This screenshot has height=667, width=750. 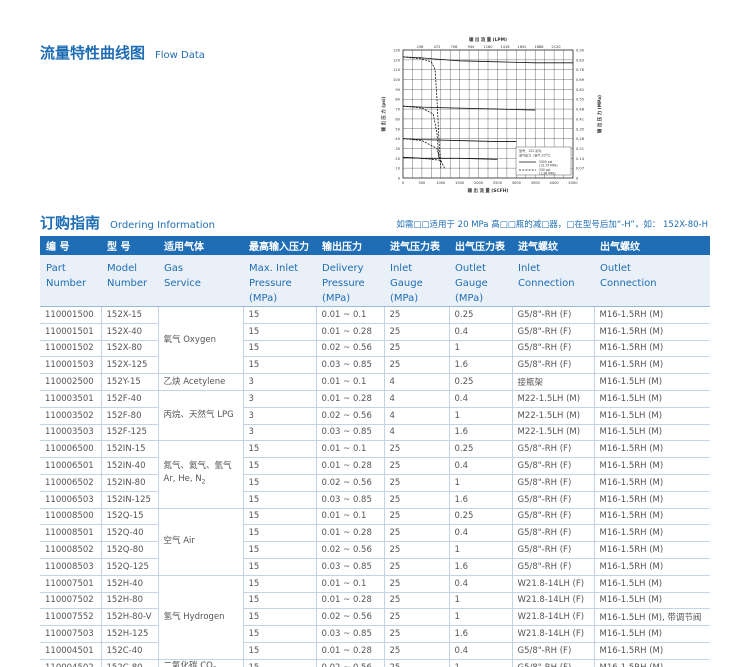 What do you see at coordinates (488, 39) in the screenshot?
I see `chart-title: 输 出 流 量 (LPM)` at bounding box center [488, 39].